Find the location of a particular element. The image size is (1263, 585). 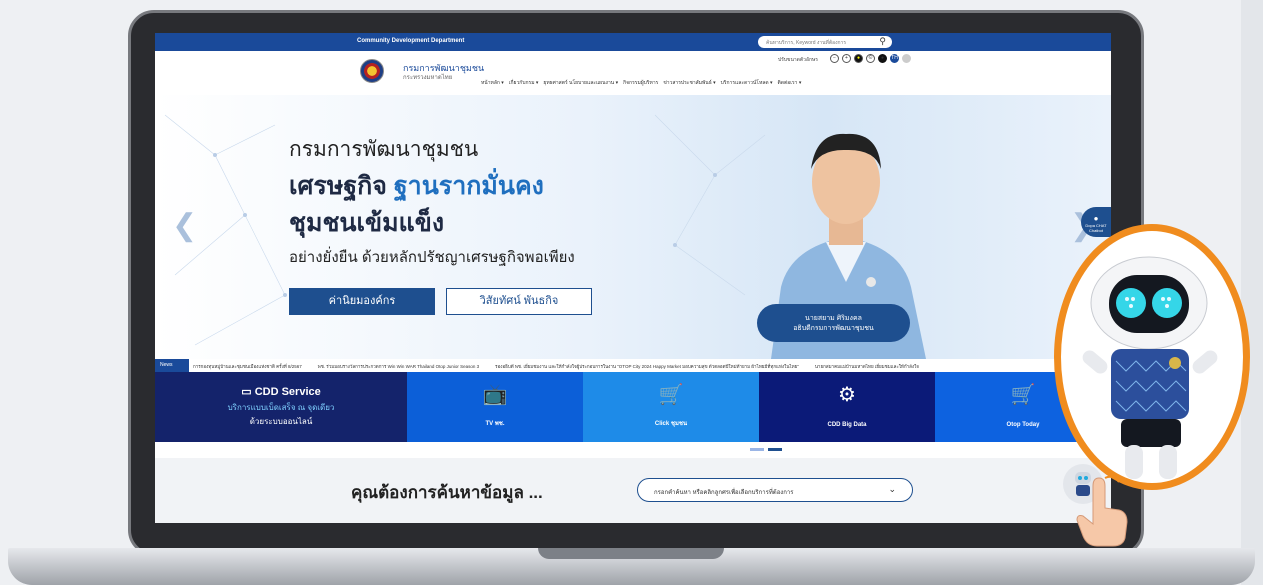

contrast-default-button: © is located at coordinates (870, 58).